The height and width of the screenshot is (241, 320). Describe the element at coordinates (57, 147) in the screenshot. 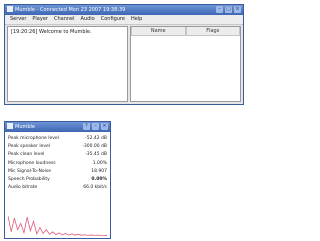

I see `stat-row: Peak speaker level -300.00 dB` at that location.